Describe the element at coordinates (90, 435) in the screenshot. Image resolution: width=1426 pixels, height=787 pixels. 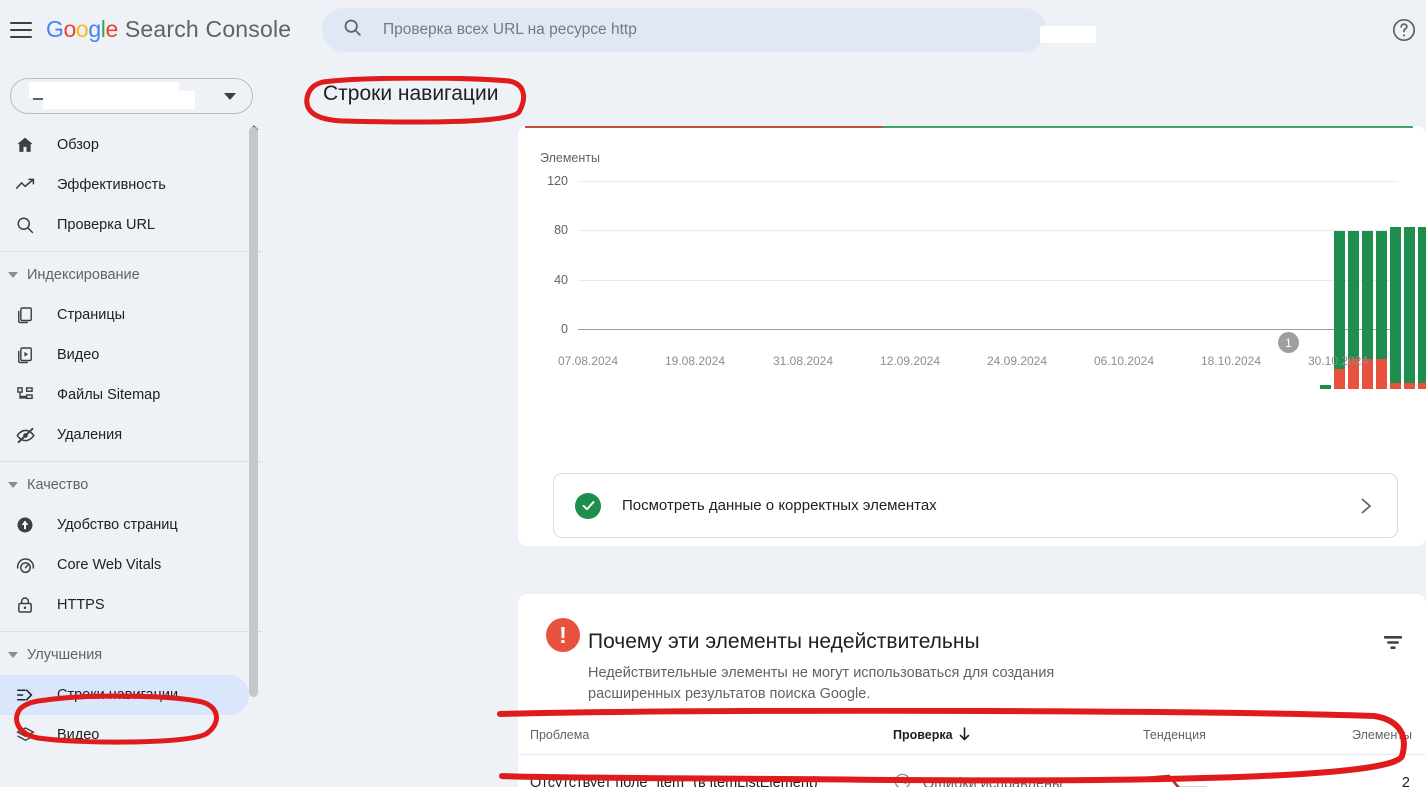
I see `sidebar-item-label: Удаления` at that location.